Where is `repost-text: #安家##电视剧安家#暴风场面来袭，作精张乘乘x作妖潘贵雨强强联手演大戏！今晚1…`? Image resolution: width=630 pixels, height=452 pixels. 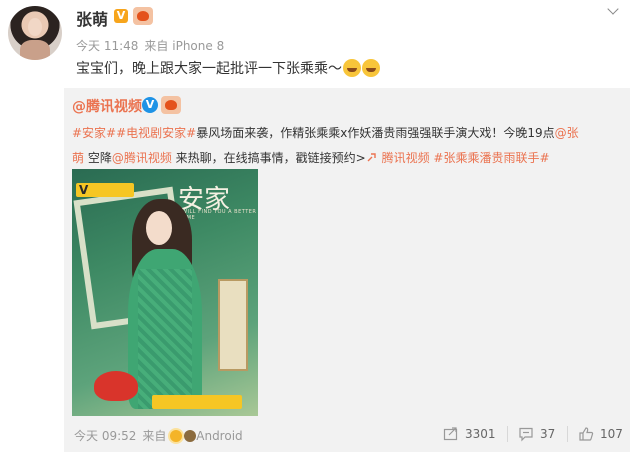 repost-text: #安家##电视剧安家#暴风场面来袭，作精张乘乘x作妖潘贵雨强强联手演大戏！今晚1… is located at coordinates (349, 146).